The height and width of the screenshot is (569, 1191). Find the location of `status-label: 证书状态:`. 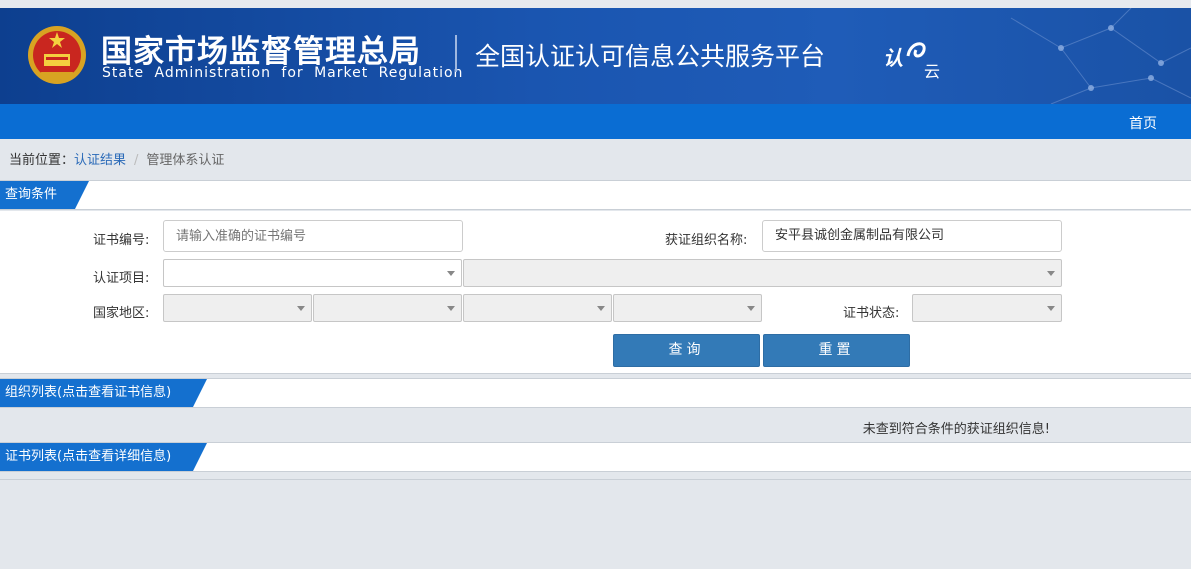

status-label: 证书状态: is located at coordinates (871, 313).